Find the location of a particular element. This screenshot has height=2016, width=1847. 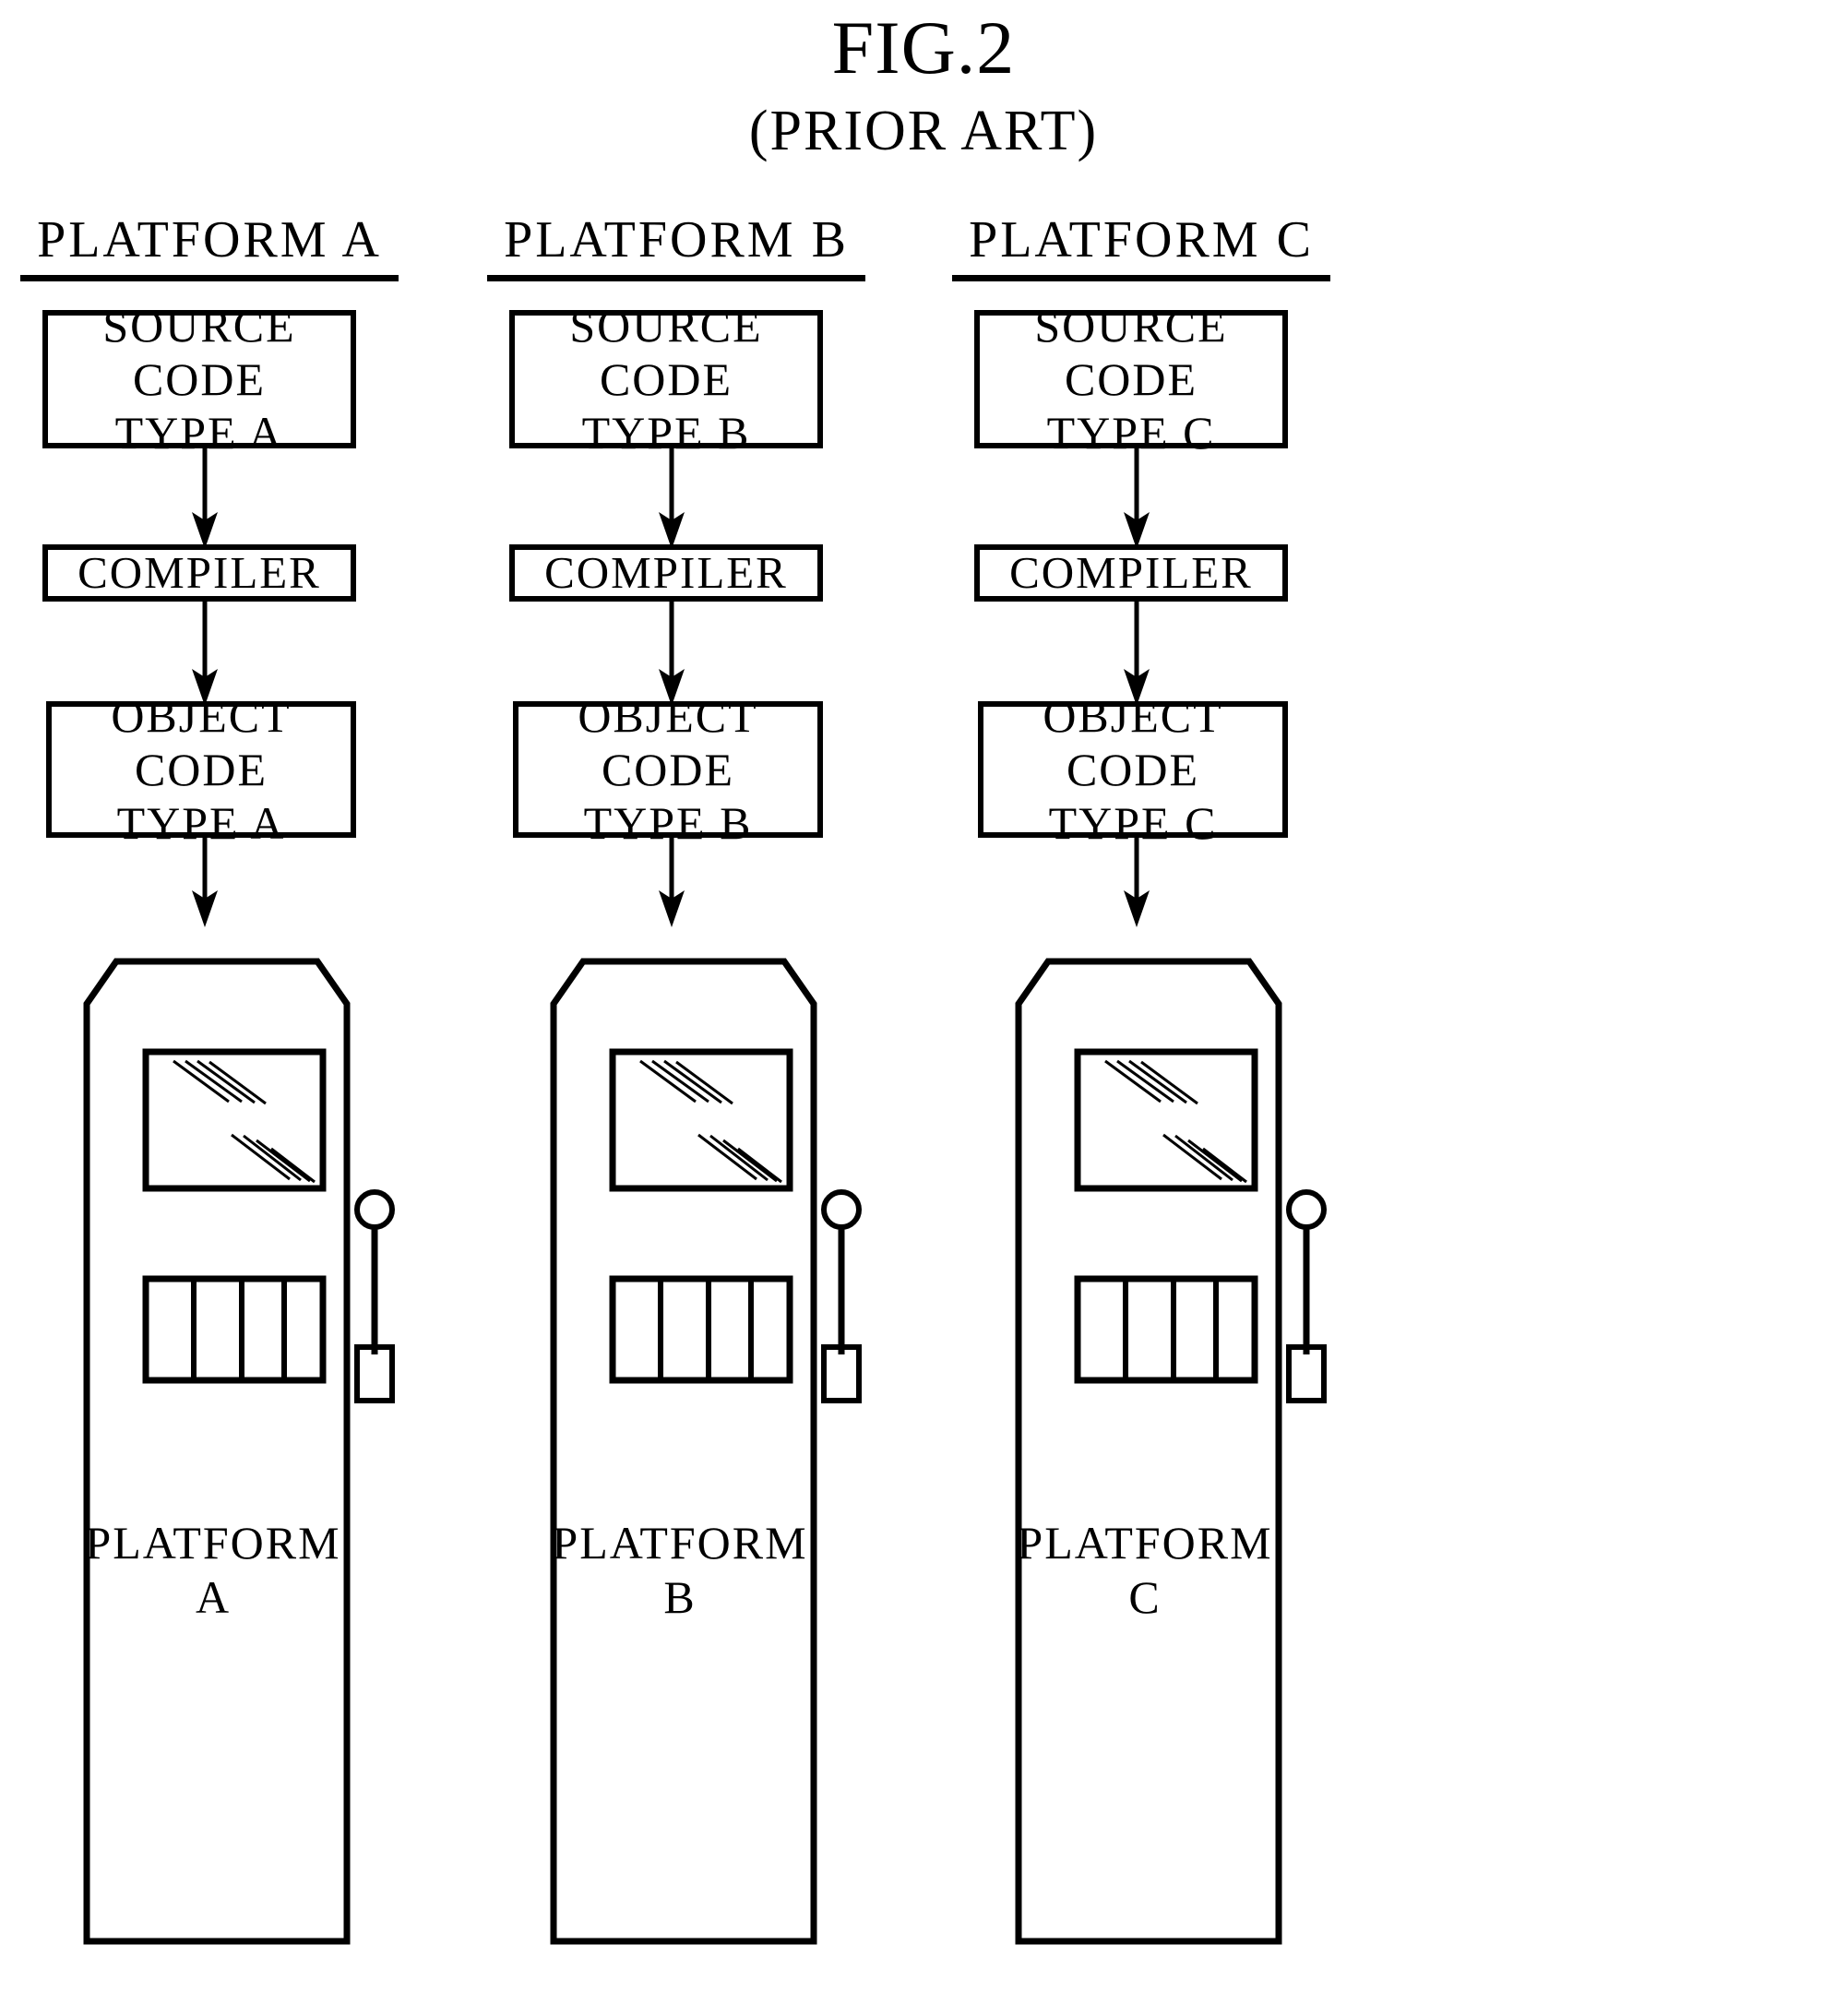

compiler-box-a: COMPILER is located at coordinates (199, 573).